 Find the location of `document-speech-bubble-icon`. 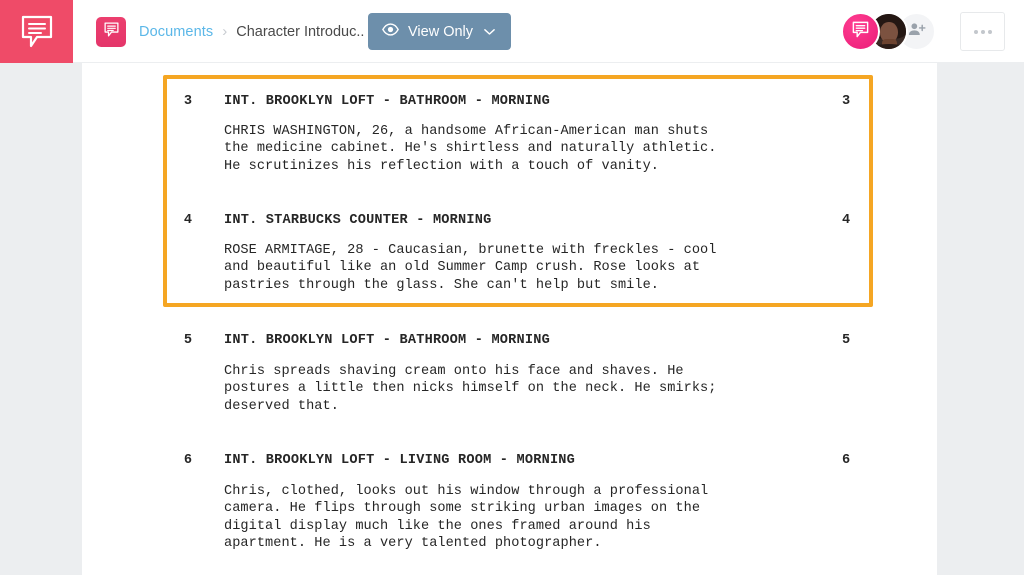

document-speech-bubble-icon is located at coordinates (111, 32).